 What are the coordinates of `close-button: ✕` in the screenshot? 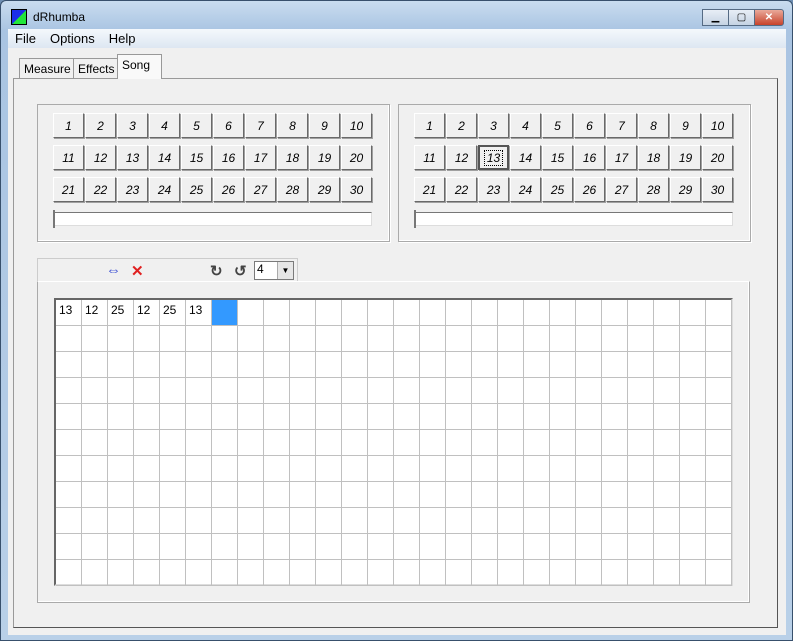 It's located at (769, 17).